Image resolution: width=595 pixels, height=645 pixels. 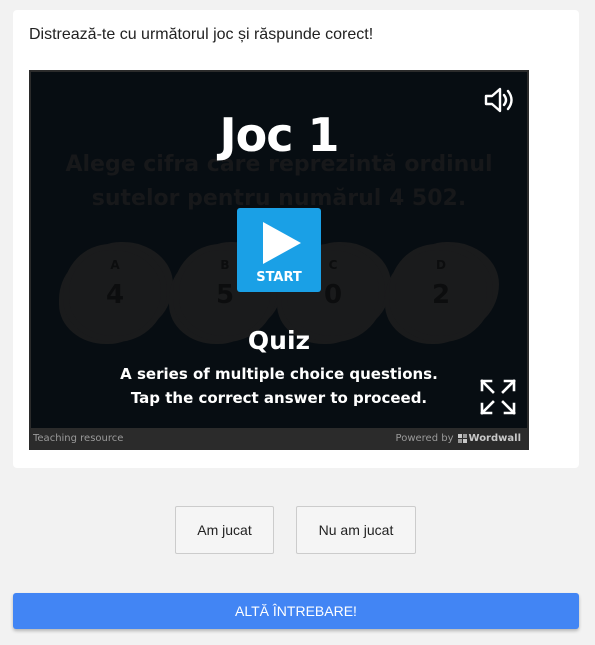 What do you see at coordinates (279, 340) in the screenshot?
I see `template-name: Quiz` at bounding box center [279, 340].